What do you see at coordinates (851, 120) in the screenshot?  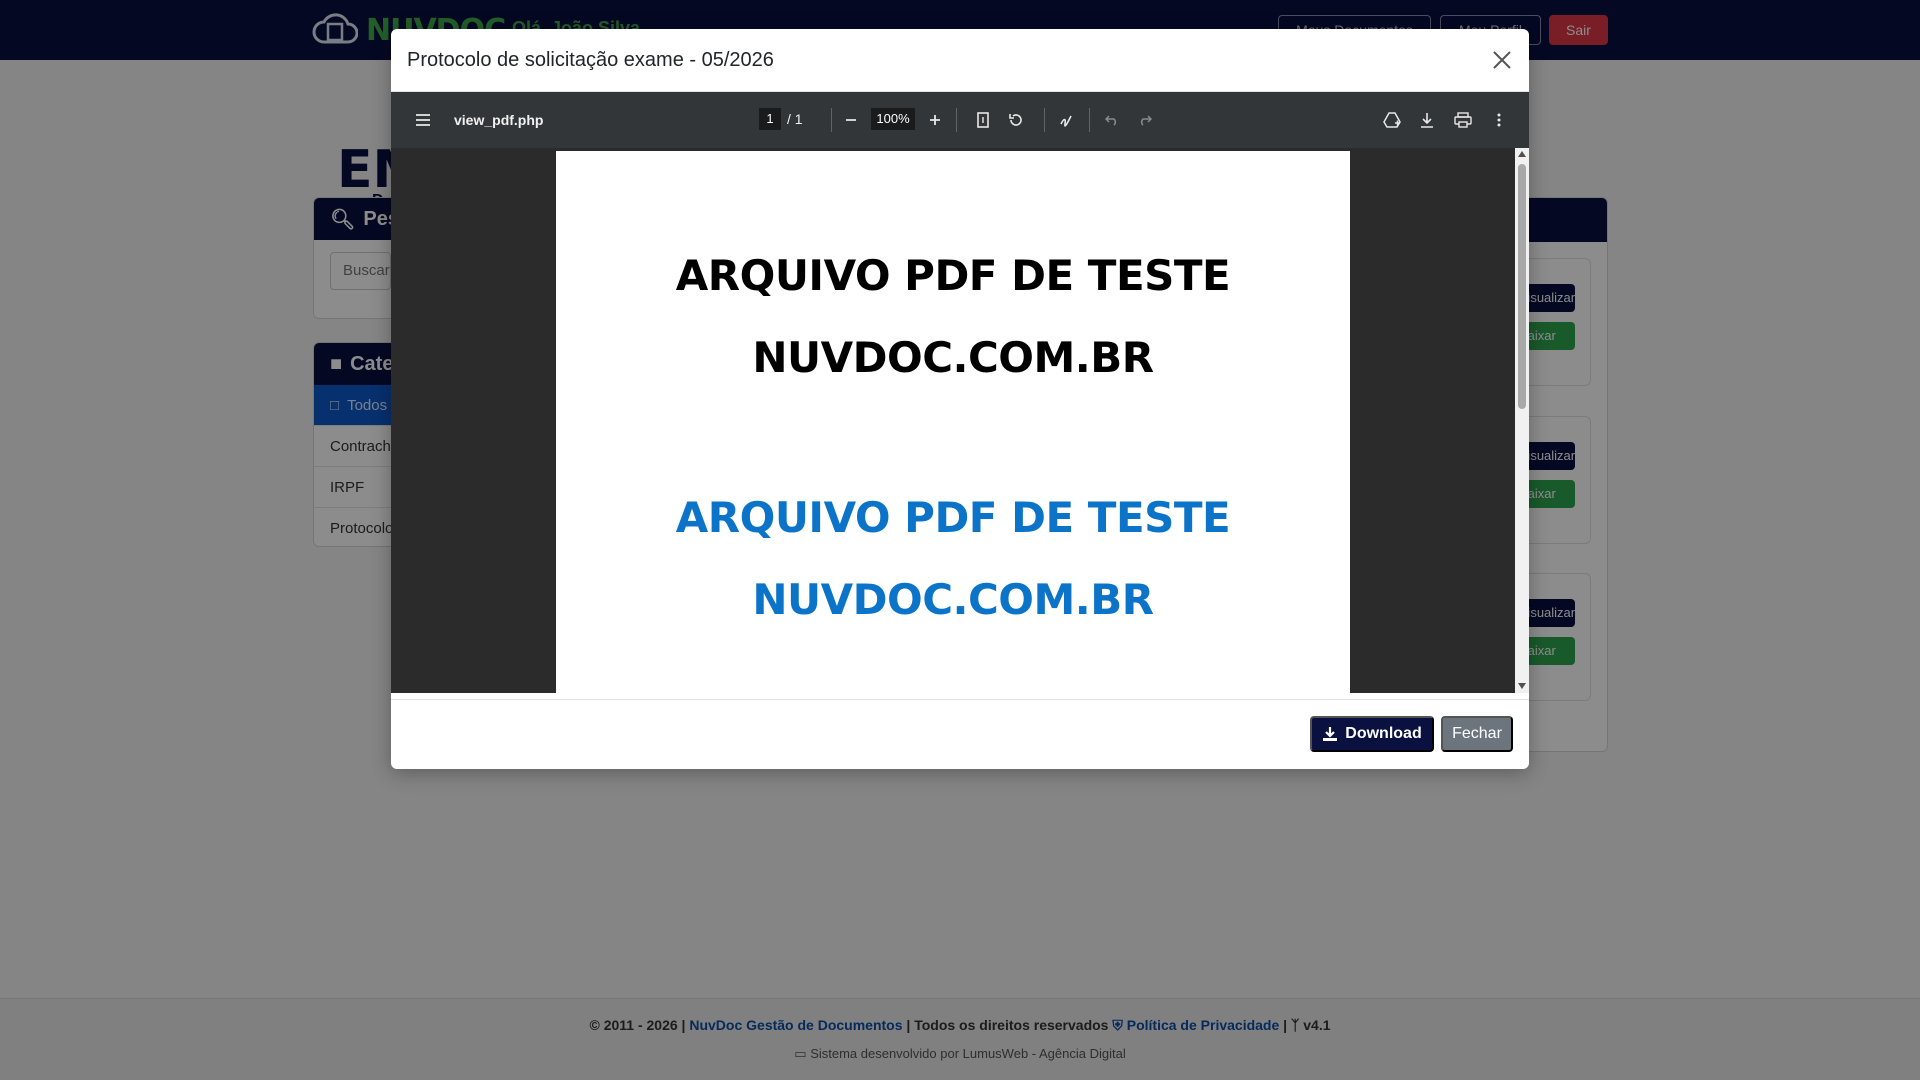 I see `zoom-out-icon` at bounding box center [851, 120].